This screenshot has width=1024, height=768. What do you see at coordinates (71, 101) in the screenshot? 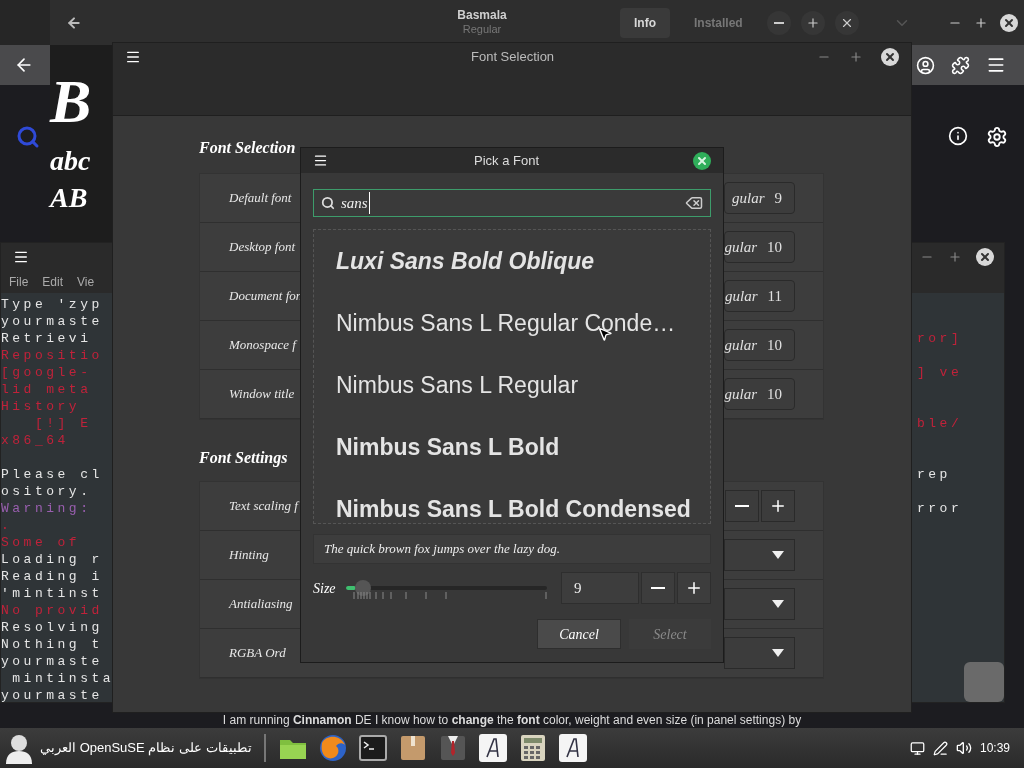
I see `preview-text: B` at bounding box center [71, 101].